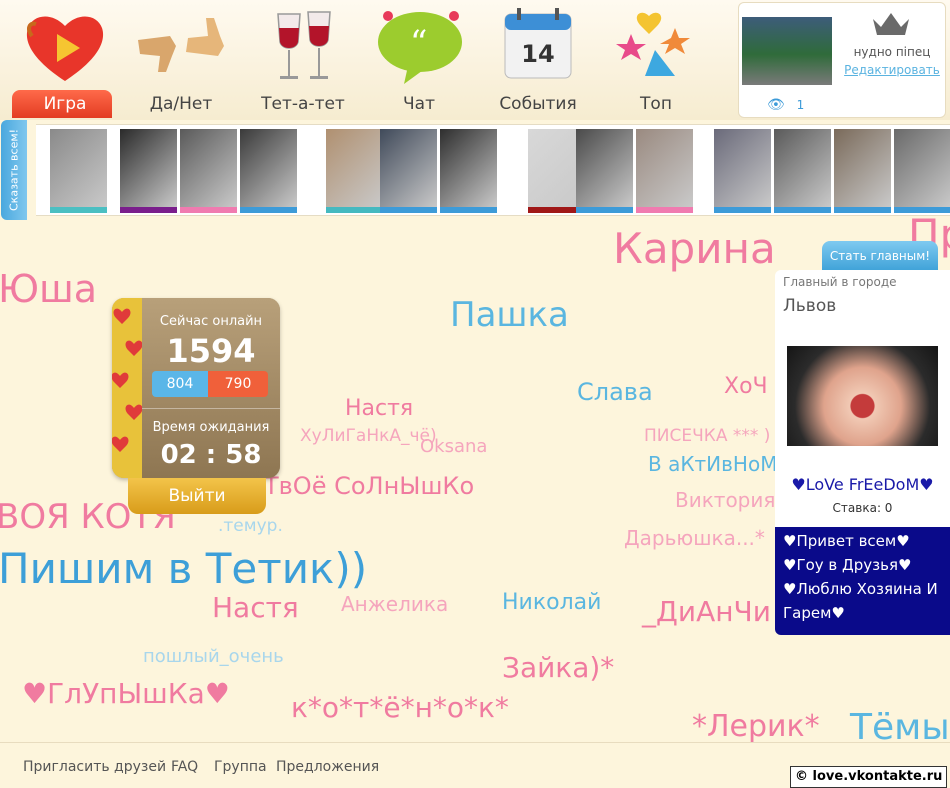 The height and width of the screenshot is (788, 950). I want to click on nav-chat: “ Чат, so click(419, 59).